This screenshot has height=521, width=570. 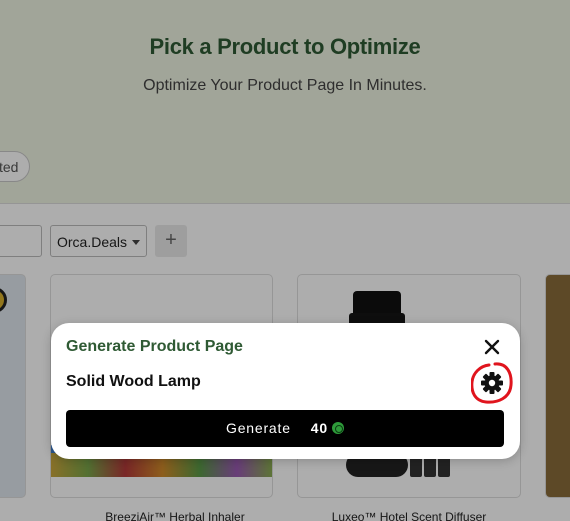 I want to click on generate-label: Generate, so click(x=258, y=428).